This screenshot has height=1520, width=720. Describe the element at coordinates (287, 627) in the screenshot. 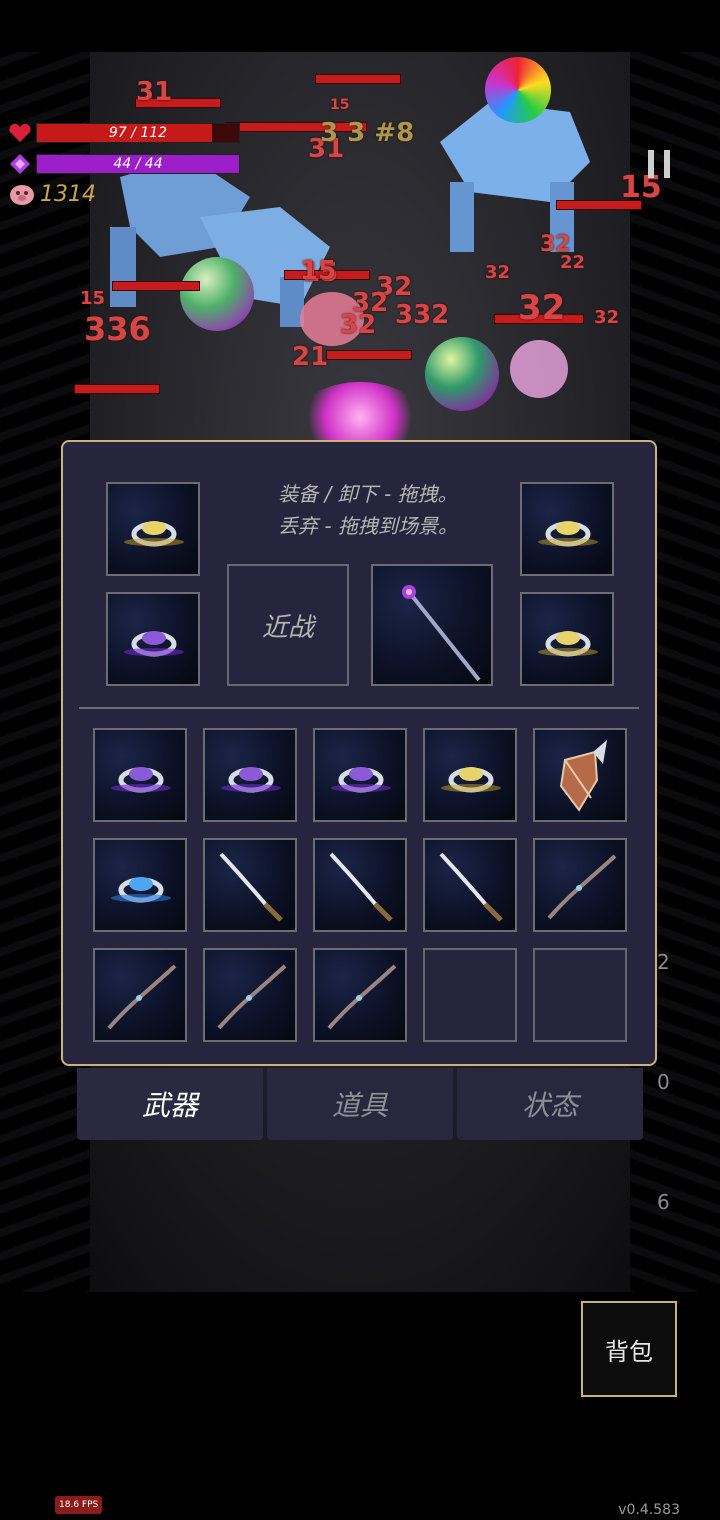

I see `melee-slot-label: 近战` at that location.